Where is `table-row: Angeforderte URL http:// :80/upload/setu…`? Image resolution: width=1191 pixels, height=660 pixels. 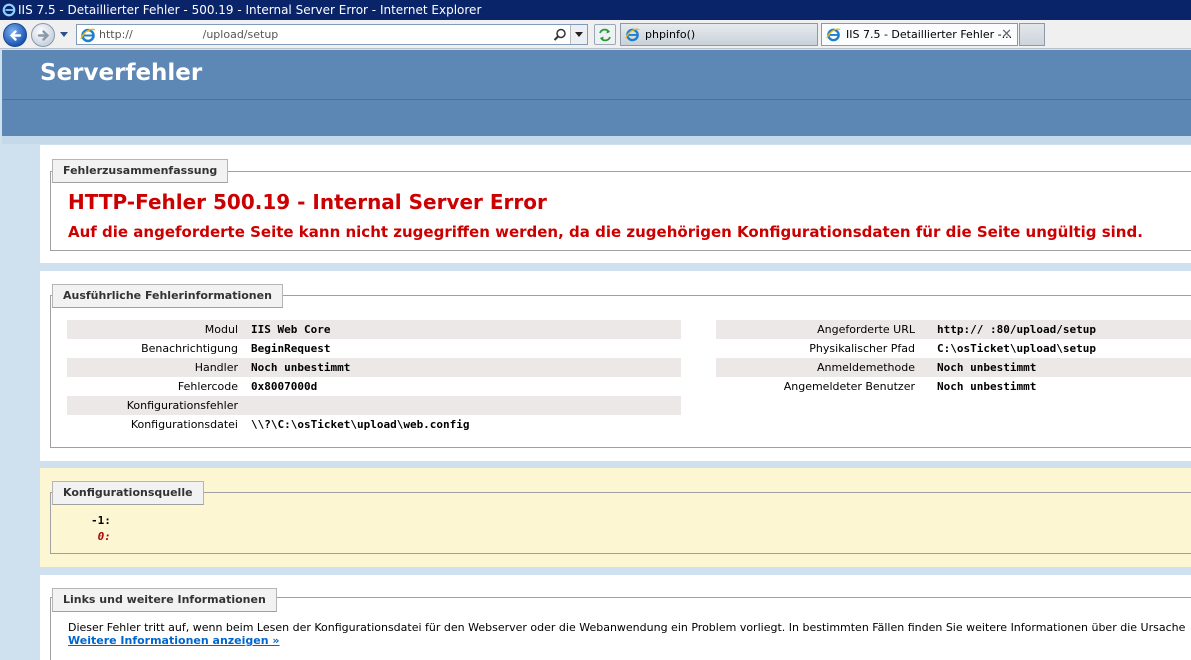
table-row: Angeforderte URL http:// :80/upload/setu… is located at coordinates (953, 329).